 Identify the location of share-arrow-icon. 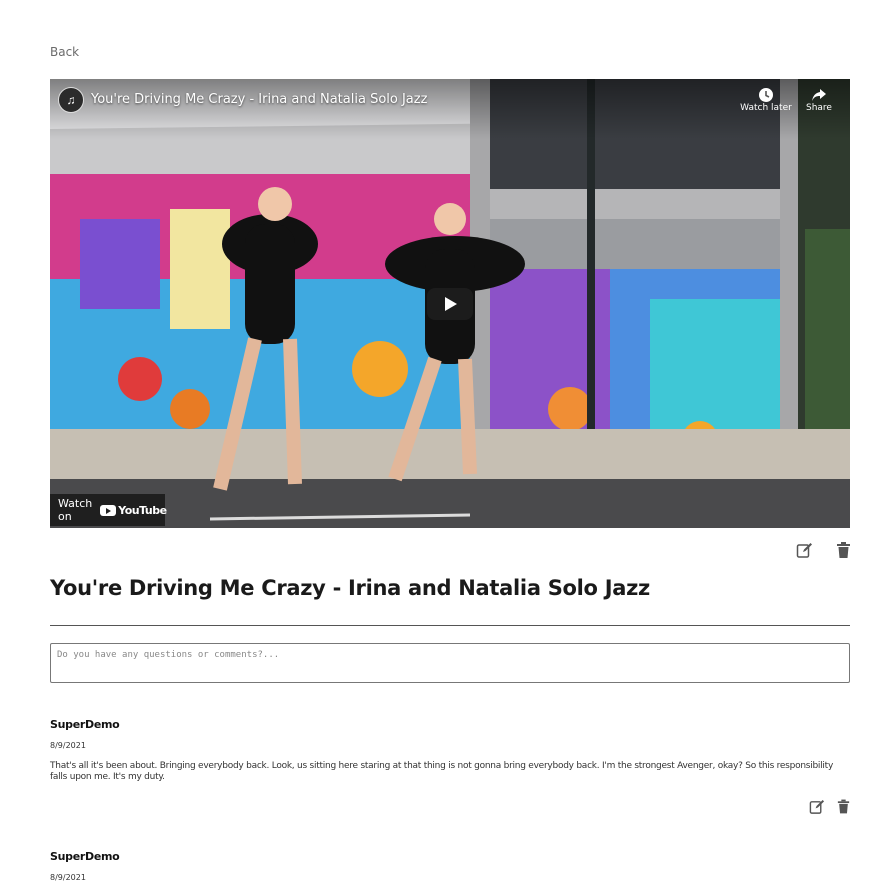
(819, 95).